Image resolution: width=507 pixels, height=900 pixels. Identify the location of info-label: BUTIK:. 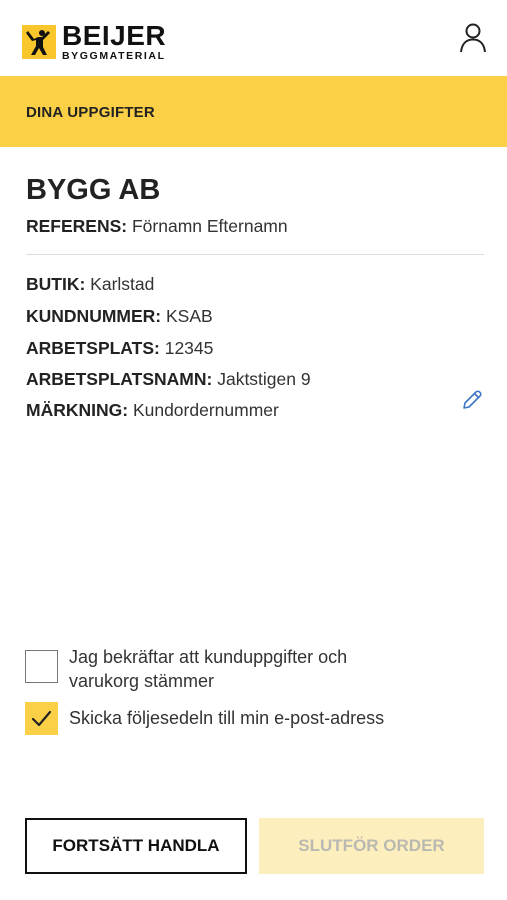
(56, 284).